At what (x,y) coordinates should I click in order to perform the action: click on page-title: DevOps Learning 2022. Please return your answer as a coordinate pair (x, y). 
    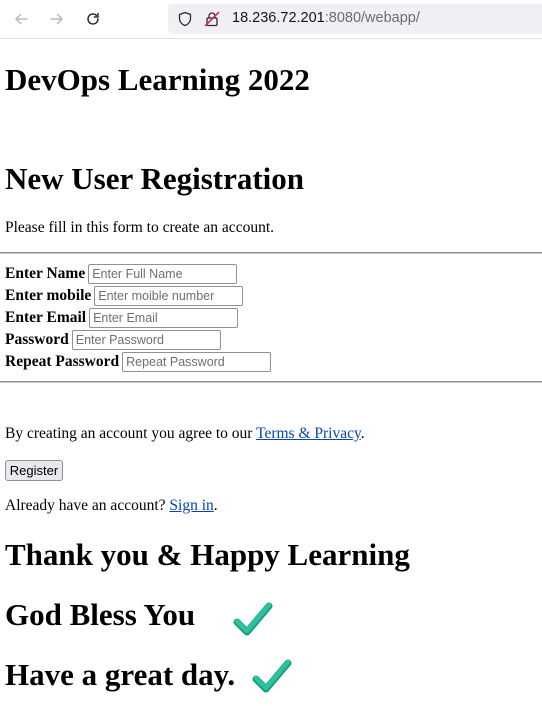
    Looking at the image, I should click on (157, 79).